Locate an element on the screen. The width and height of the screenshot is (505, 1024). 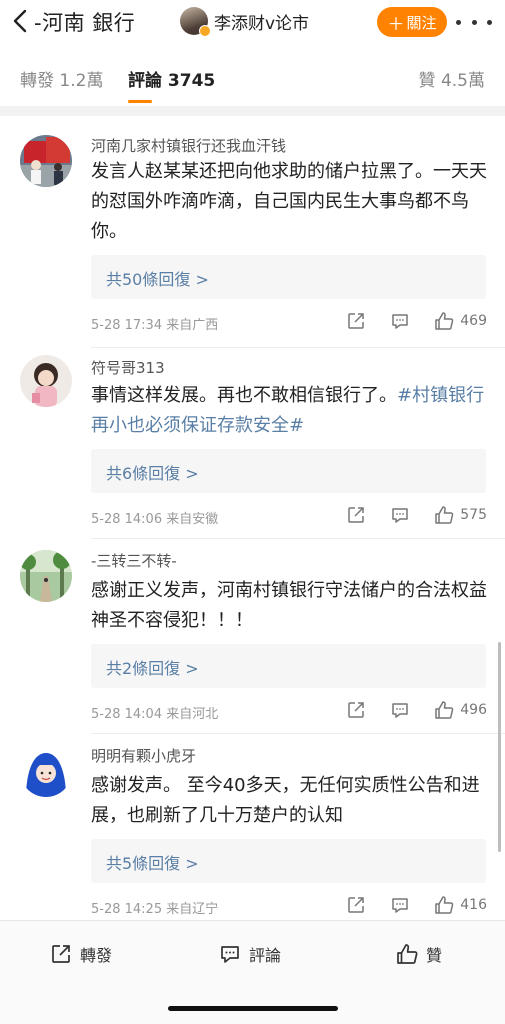
verified-icon is located at coordinates (205, 31).